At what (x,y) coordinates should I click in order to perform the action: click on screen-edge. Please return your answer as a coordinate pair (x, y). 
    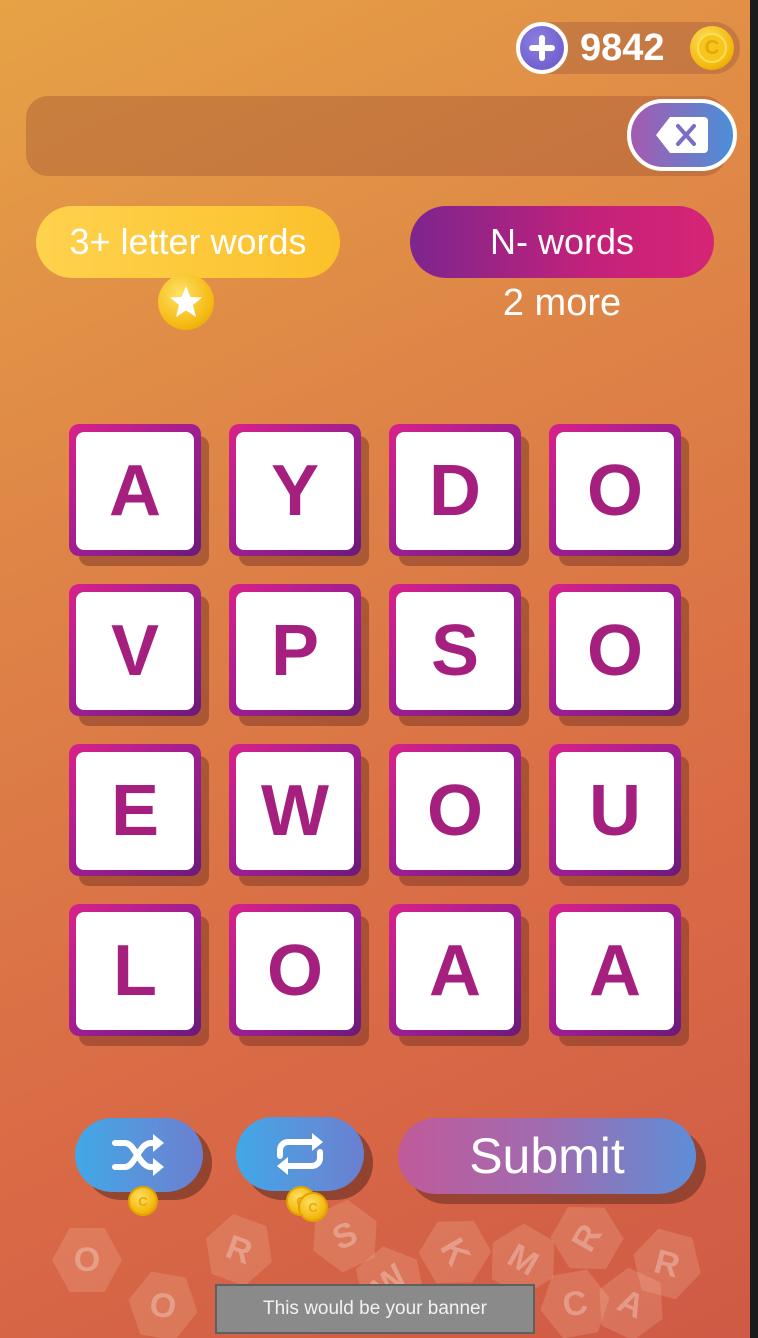
    Looking at the image, I should click on (754, 669).